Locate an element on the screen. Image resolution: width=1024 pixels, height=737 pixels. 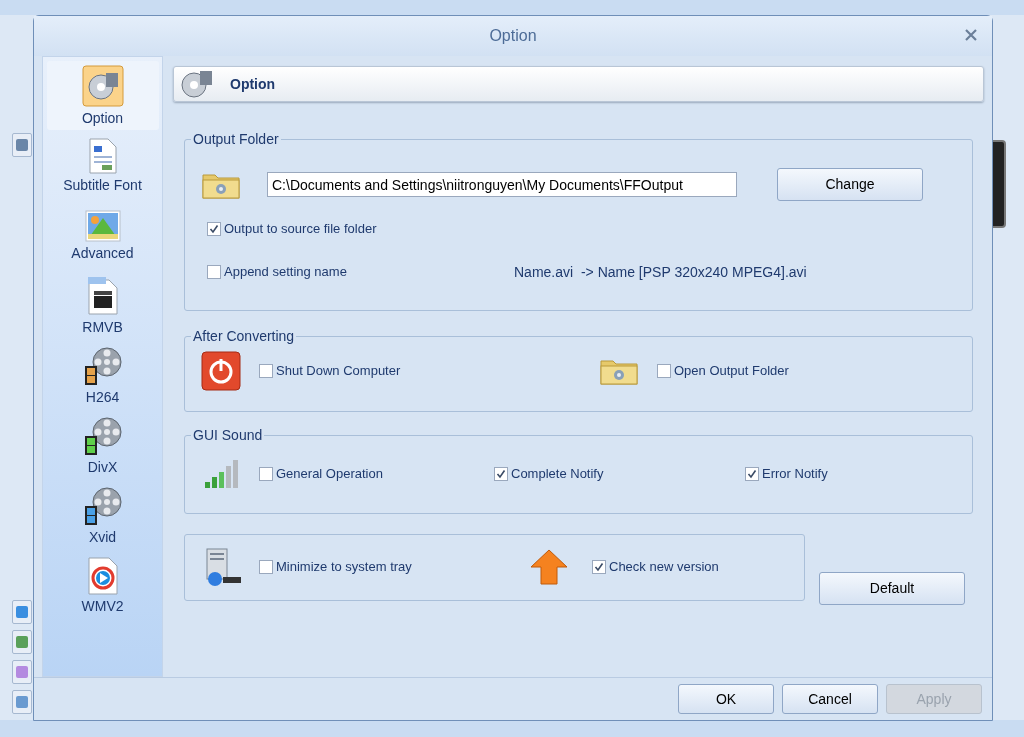
checkbox-label: Error Notify is located at coordinates (795, 474).